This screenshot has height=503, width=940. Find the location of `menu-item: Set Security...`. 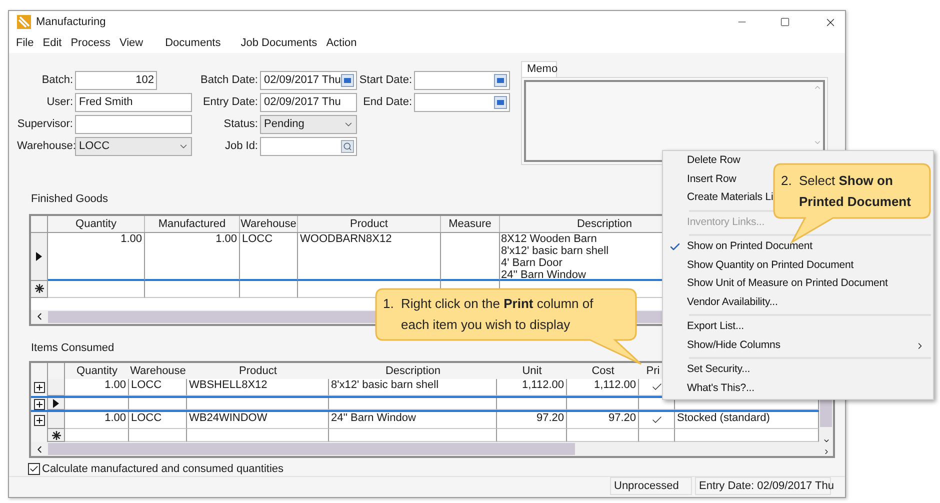

menu-item: Set Security... is located at coordinates (798, 370).